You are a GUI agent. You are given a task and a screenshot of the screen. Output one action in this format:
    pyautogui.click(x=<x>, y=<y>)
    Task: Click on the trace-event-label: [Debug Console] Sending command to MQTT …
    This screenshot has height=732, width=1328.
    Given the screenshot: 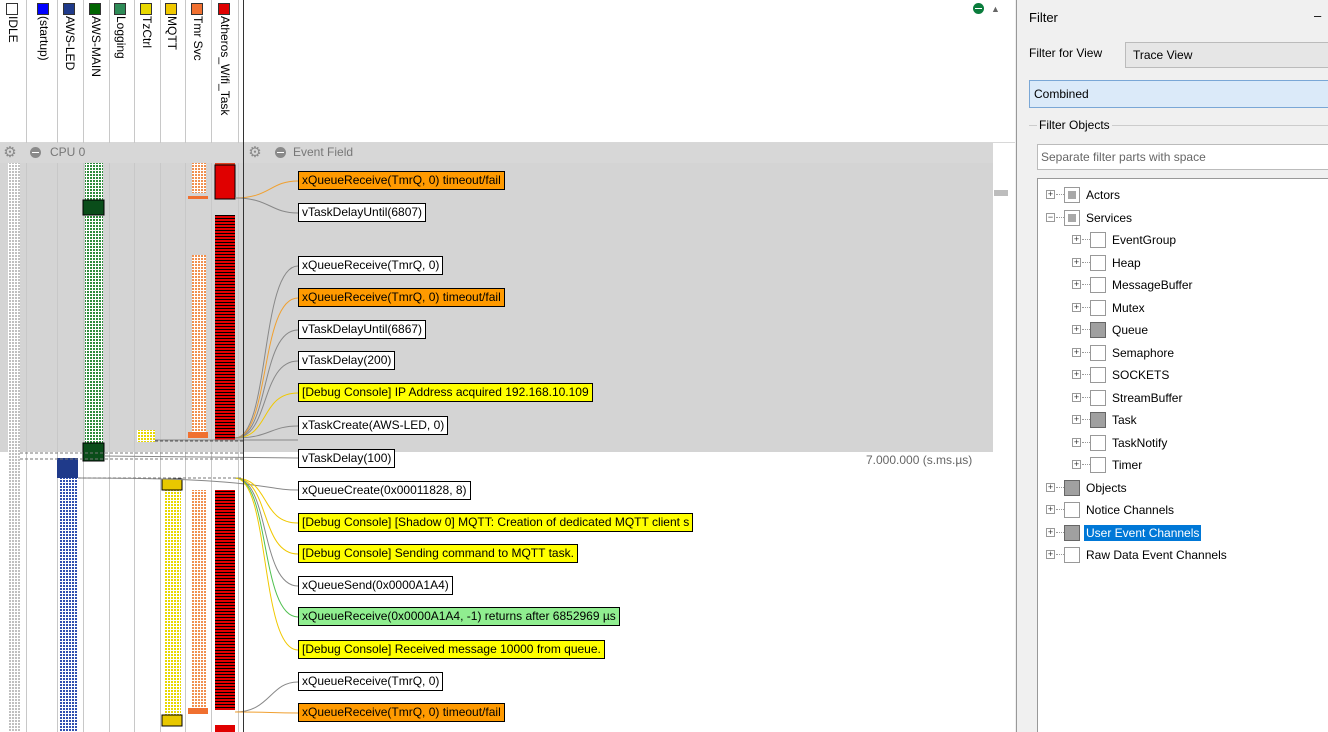 What is the action you would take?
    pyautogui.click(x=438, y=553)
    